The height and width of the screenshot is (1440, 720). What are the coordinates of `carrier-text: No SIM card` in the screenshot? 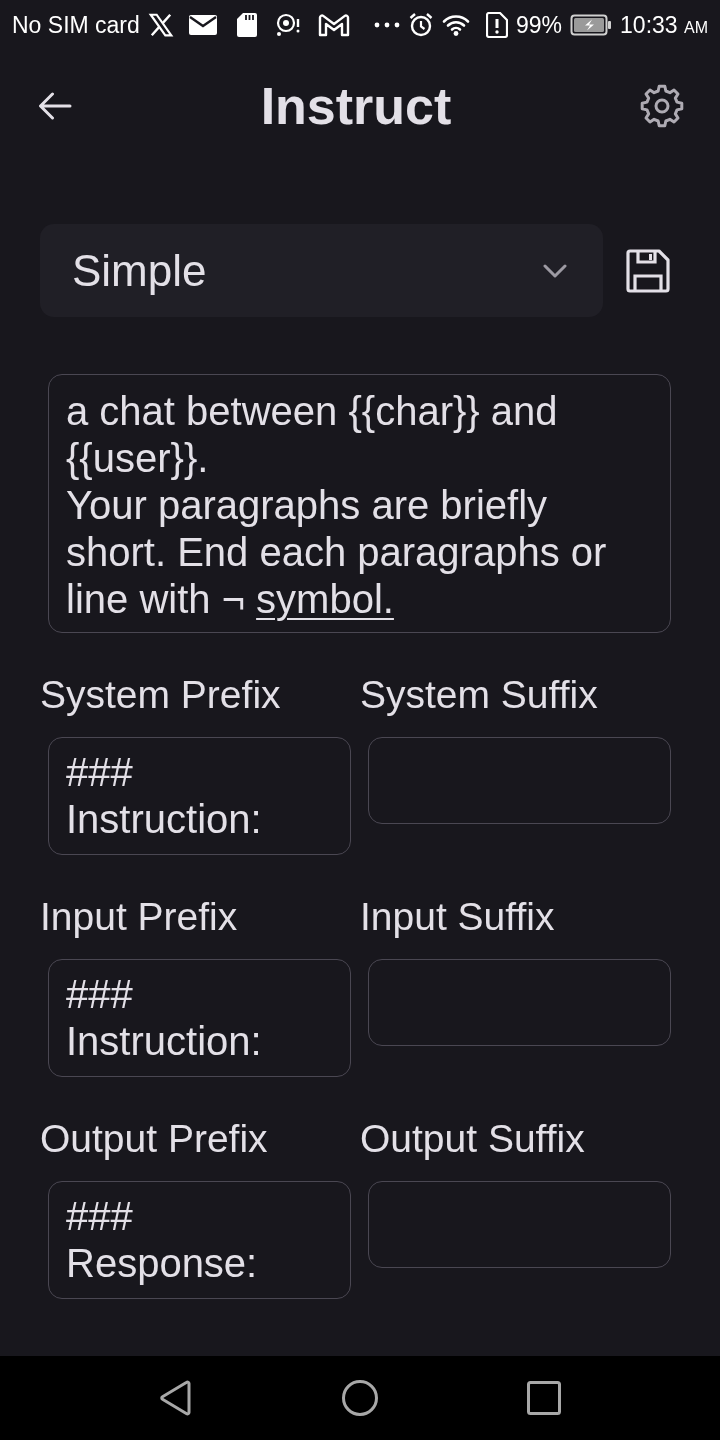 It's located at (76, 25).